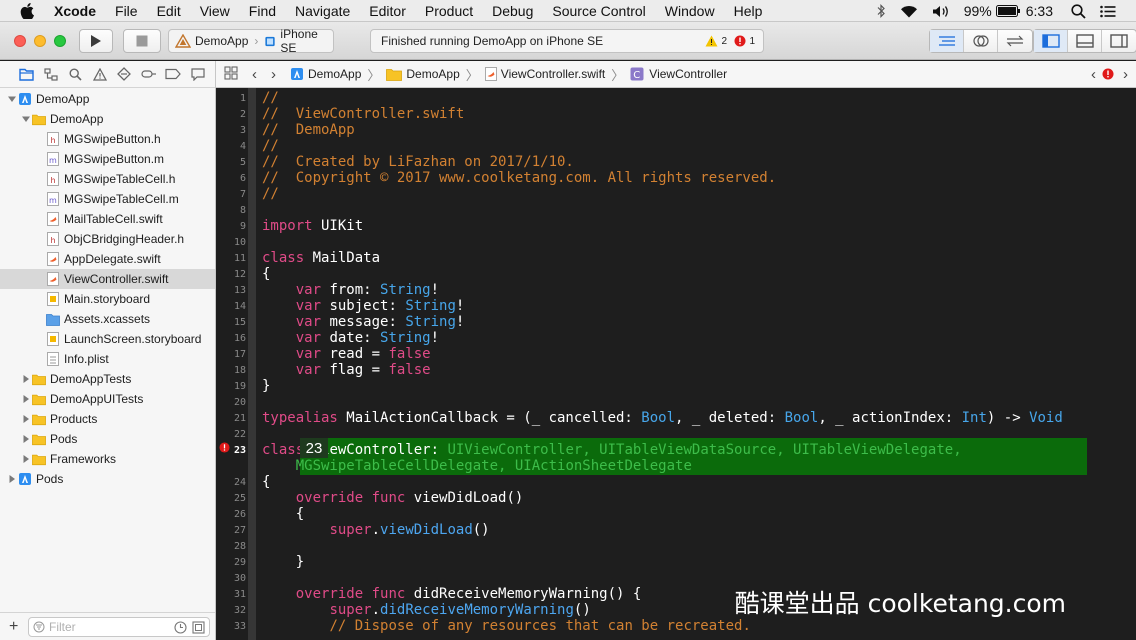 The width and height of the screenshot is (1136, 640). Describe the element at coordinates (1007, 11) in the screenshot. I see `battery-icon` at that location.